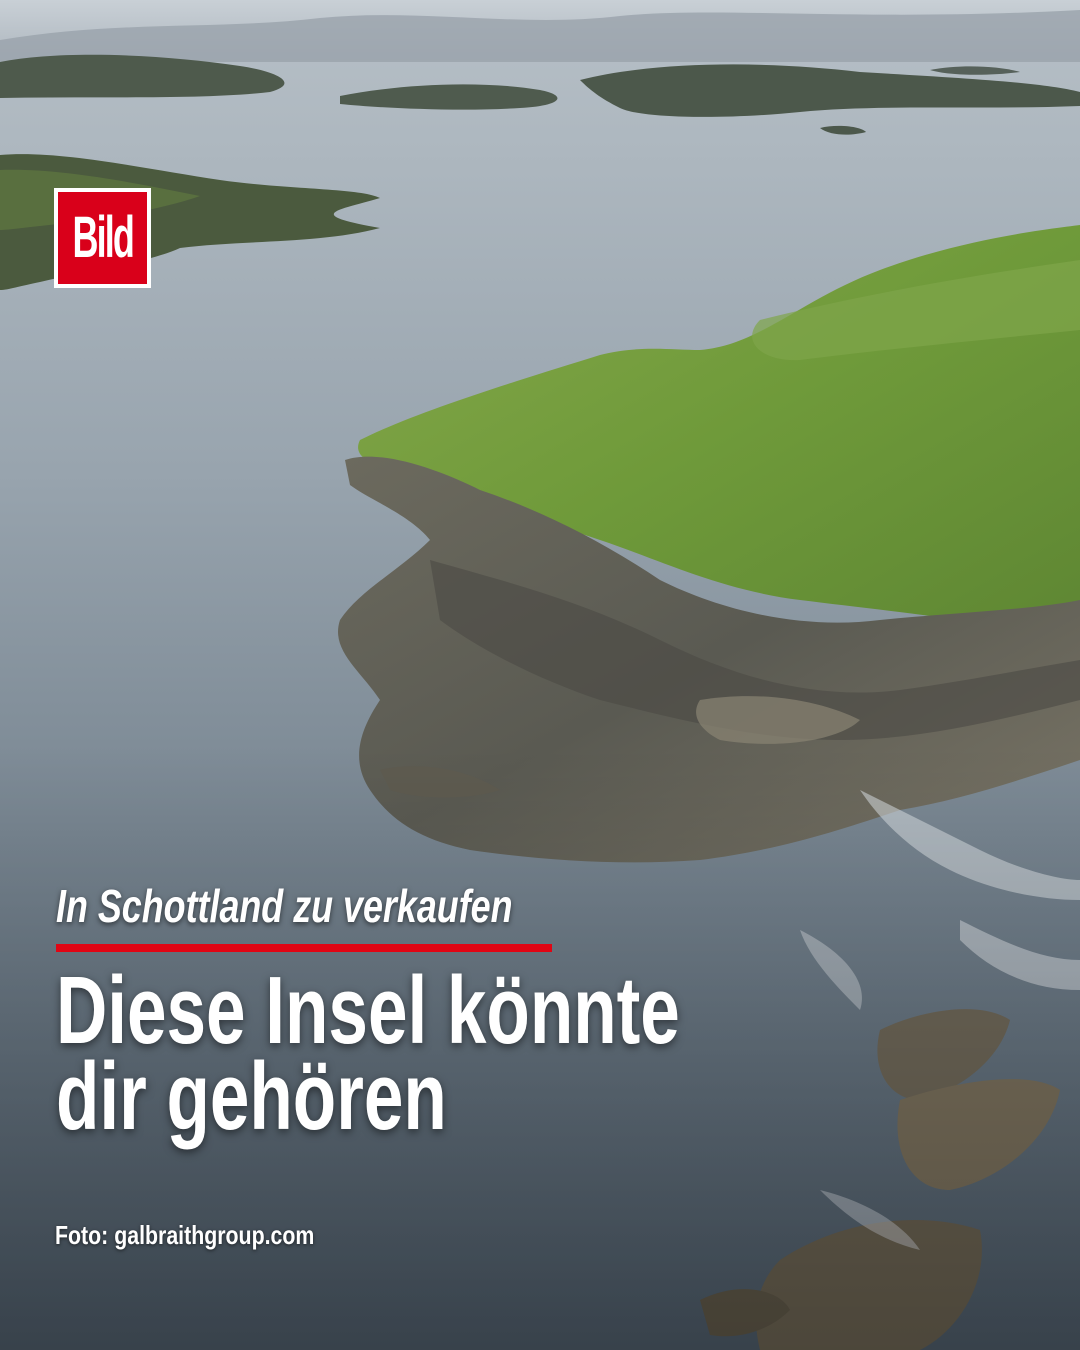  I want to click on headline-line-2: dir gehören, so click(251, 1096).